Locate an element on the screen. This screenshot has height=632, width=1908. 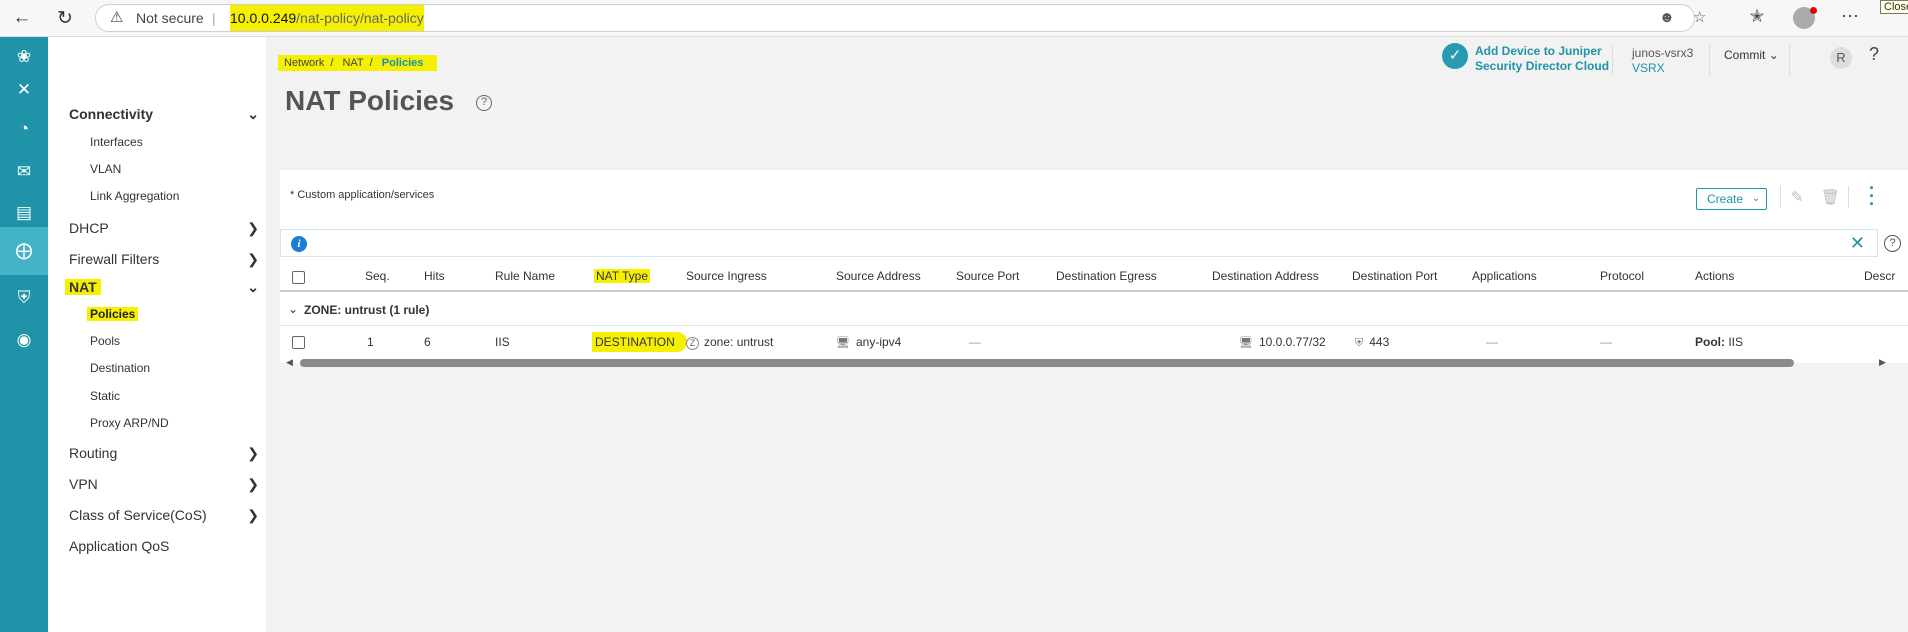
user-avatar: R is located at coordinates (1841, 58).